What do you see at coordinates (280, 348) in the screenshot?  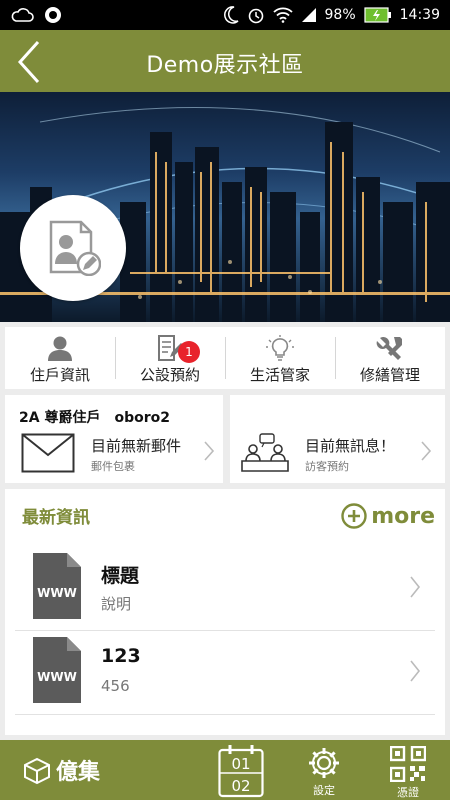 I see `lightbulb-icon` at bounding box center [280, 348].